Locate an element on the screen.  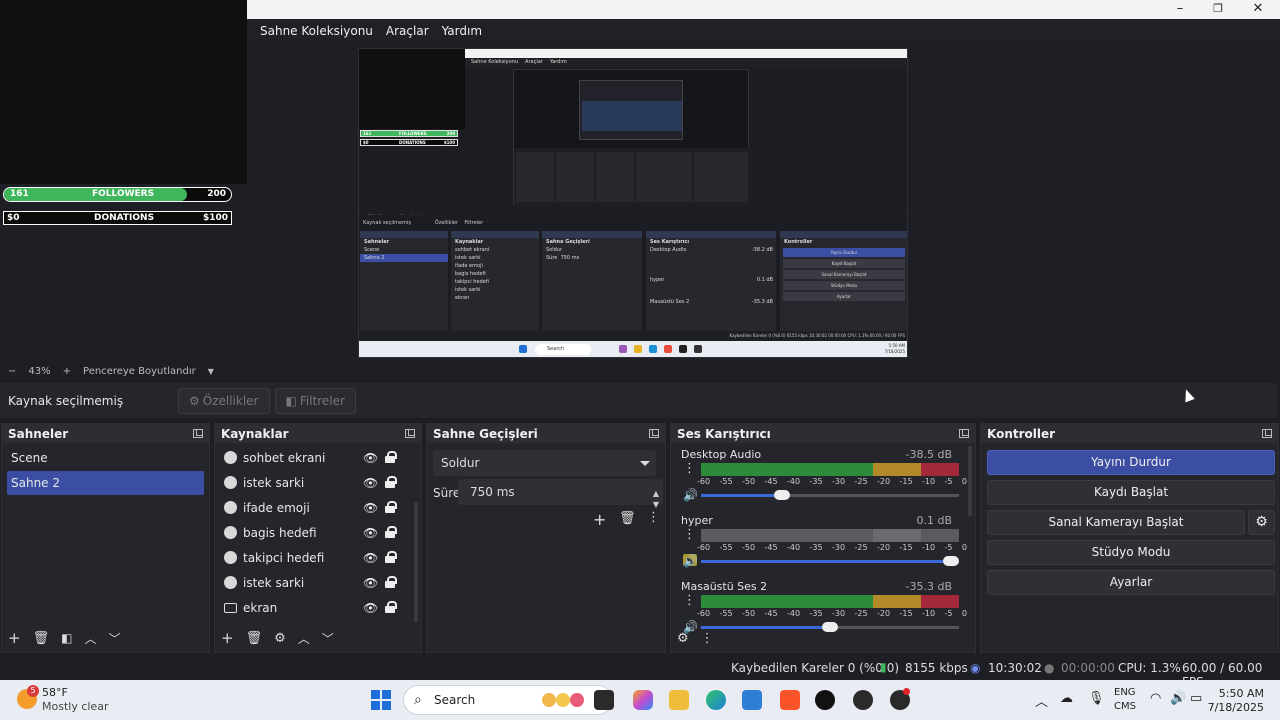
minimize-button: – is located at coordinates (1180, 9).